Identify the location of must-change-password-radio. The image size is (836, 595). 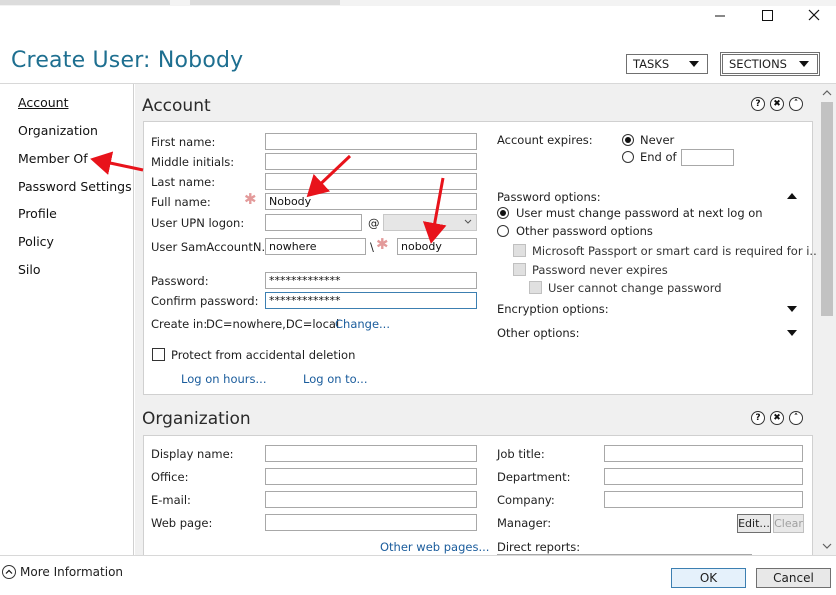
(503, 213).